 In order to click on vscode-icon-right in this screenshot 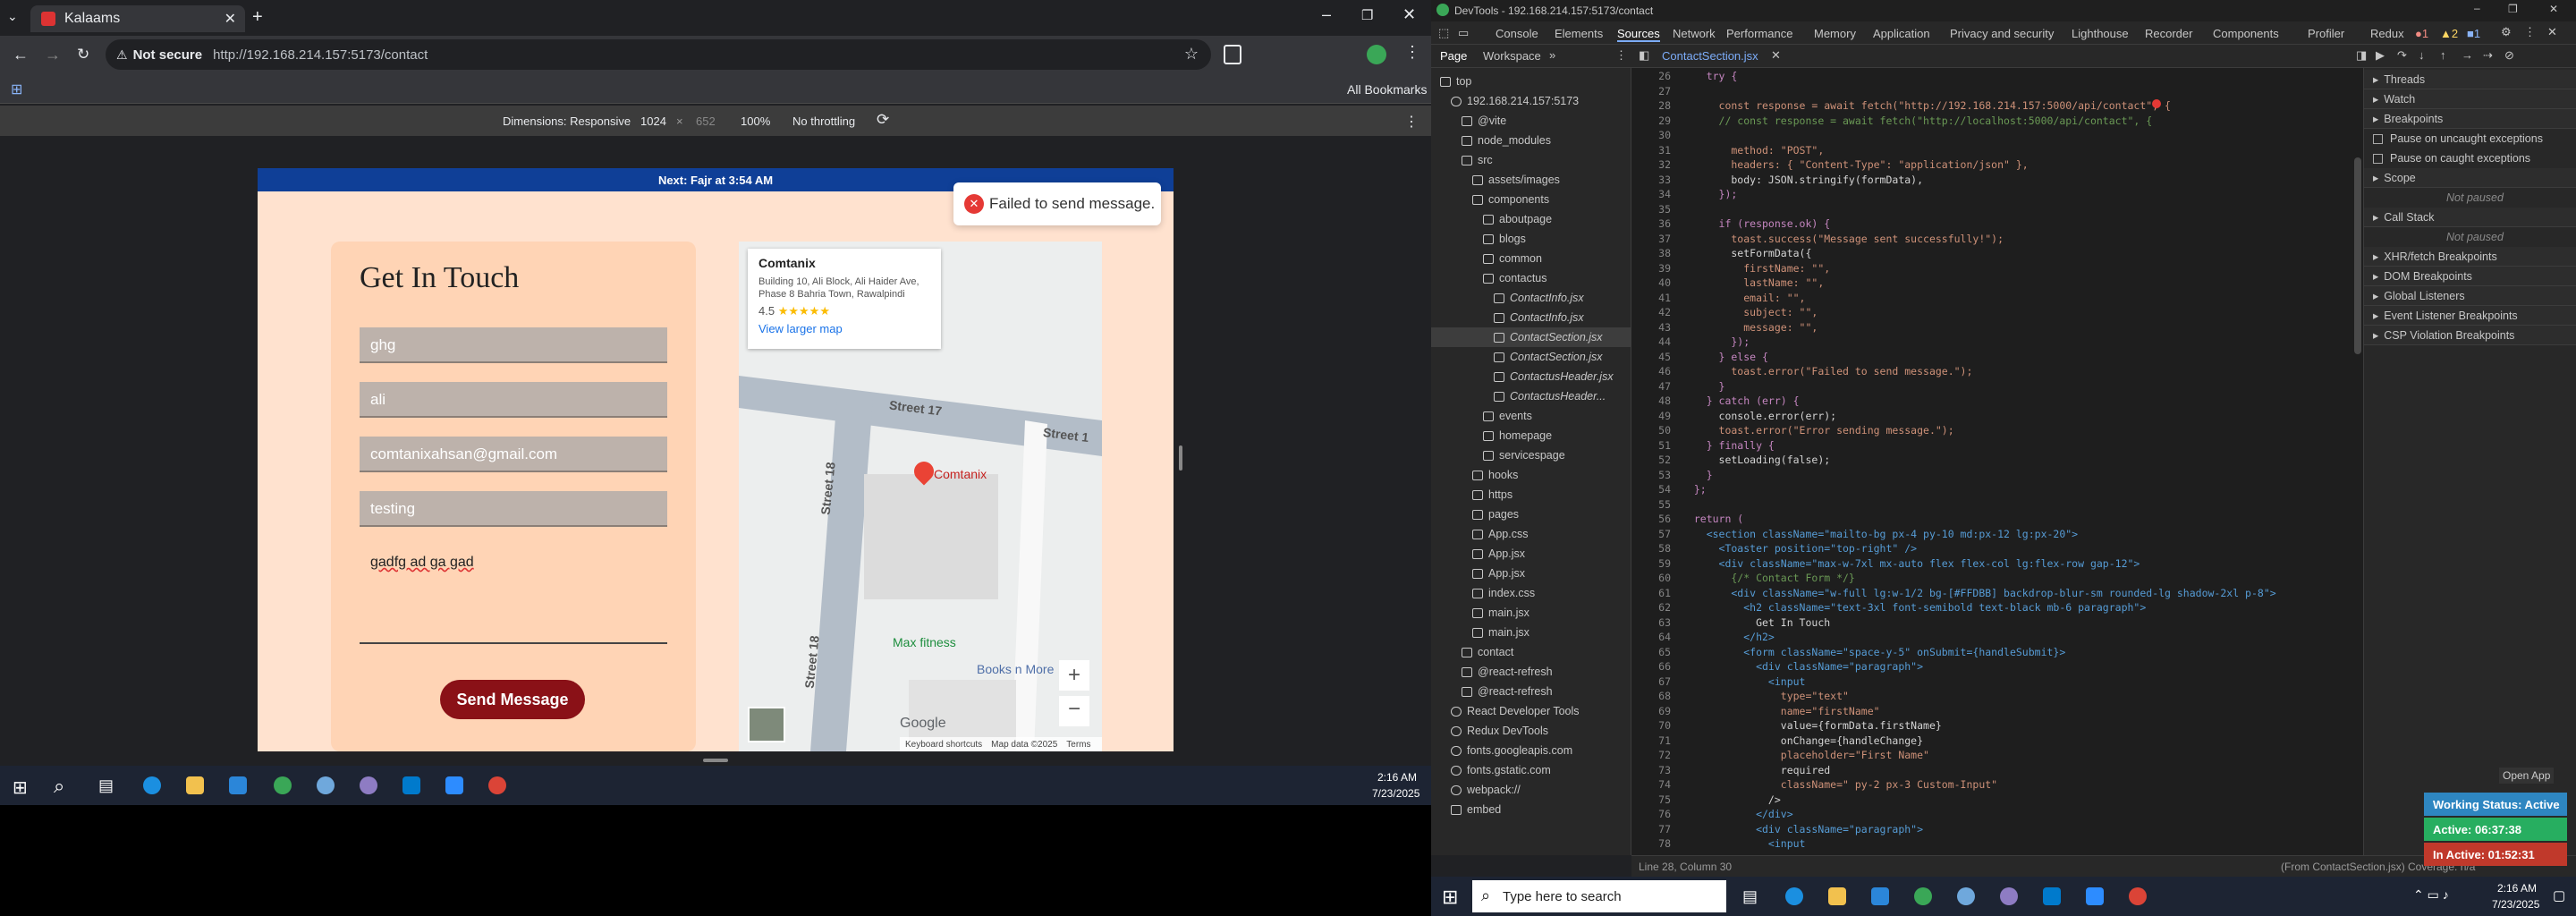, I will do `click(2052, 896)`.